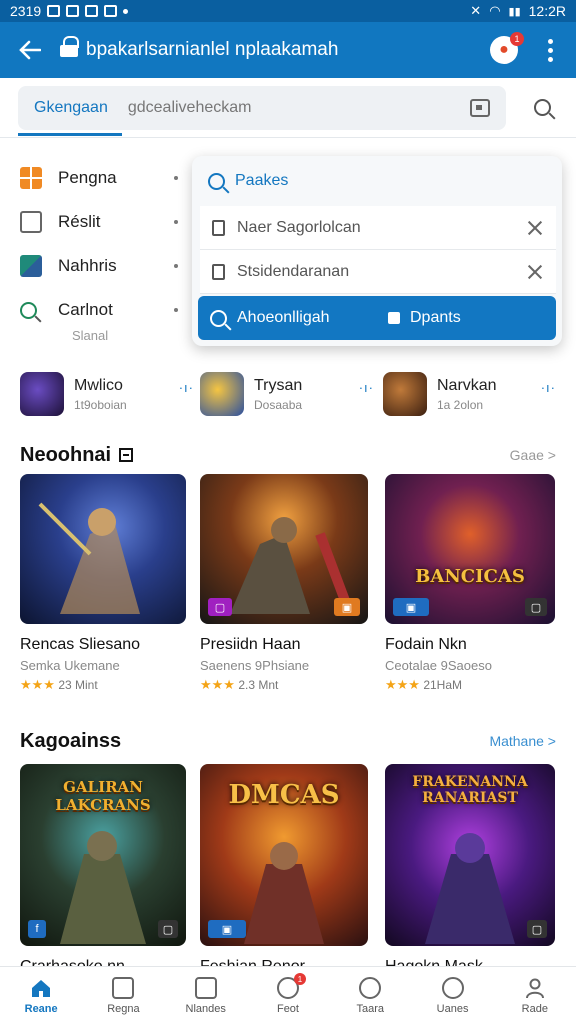 The width and height of the screenshot is (576, 1024). Describe the element at coordinates (504, 49) in the screenshot. I see `bell-icon: ●` at that location.